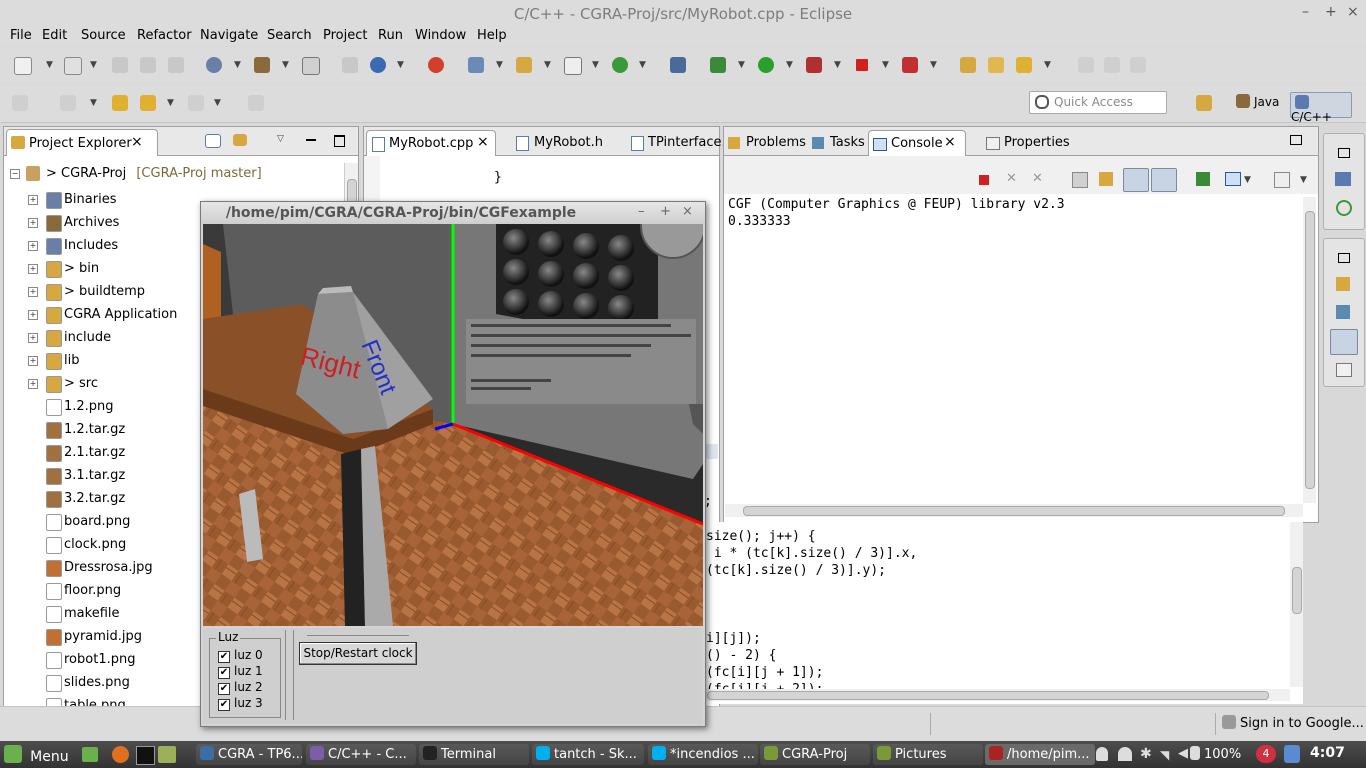  What do you see at coordinates (339, 141) in the screenshot?
I see `maximize-view-icon` at bounding box center [339, 141].